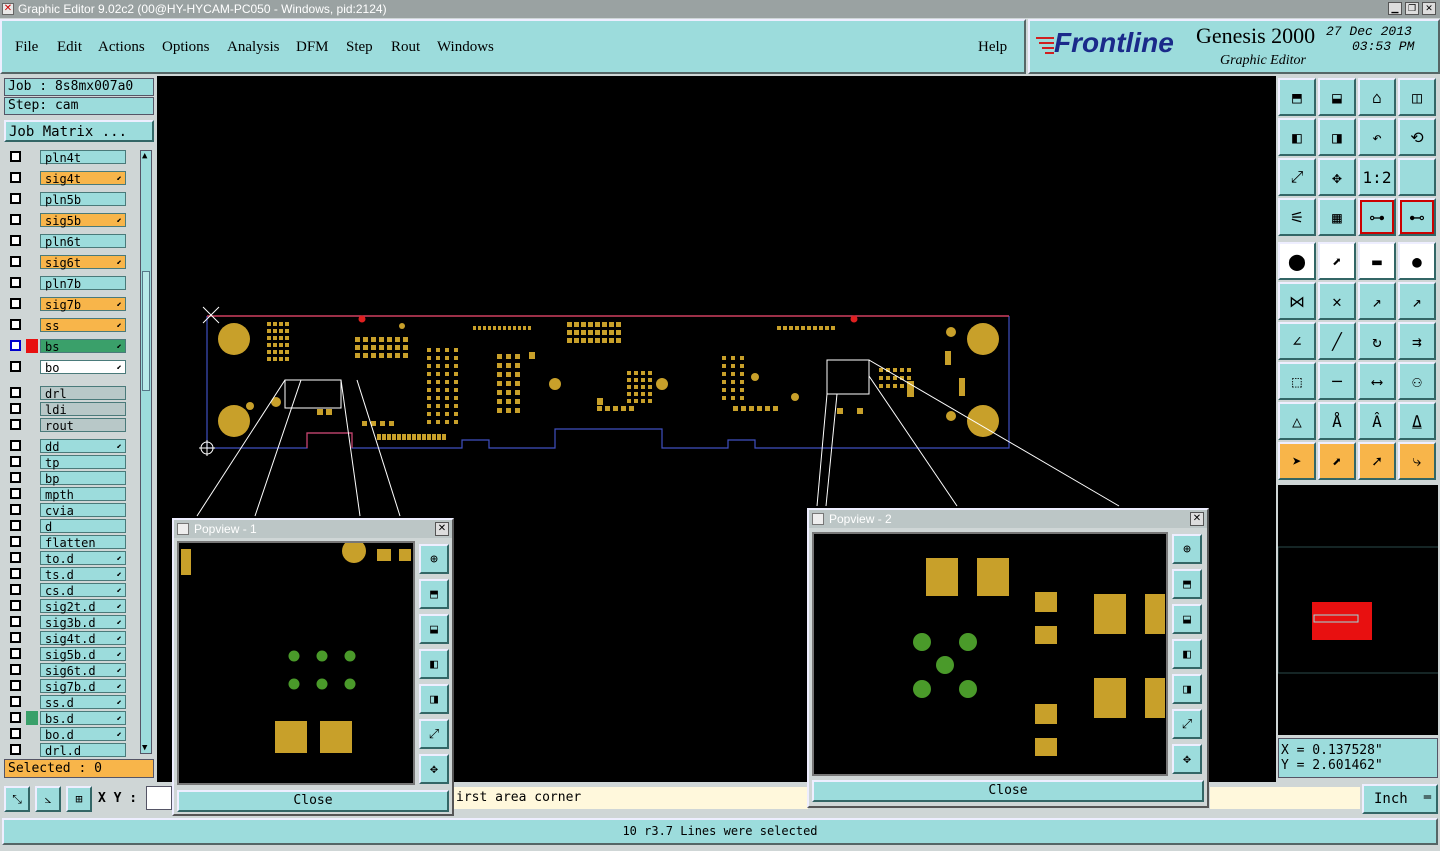 This screenshot has width=1440, height=851. I want to click on layer-name: to.d ⬋, so click(83, 558).